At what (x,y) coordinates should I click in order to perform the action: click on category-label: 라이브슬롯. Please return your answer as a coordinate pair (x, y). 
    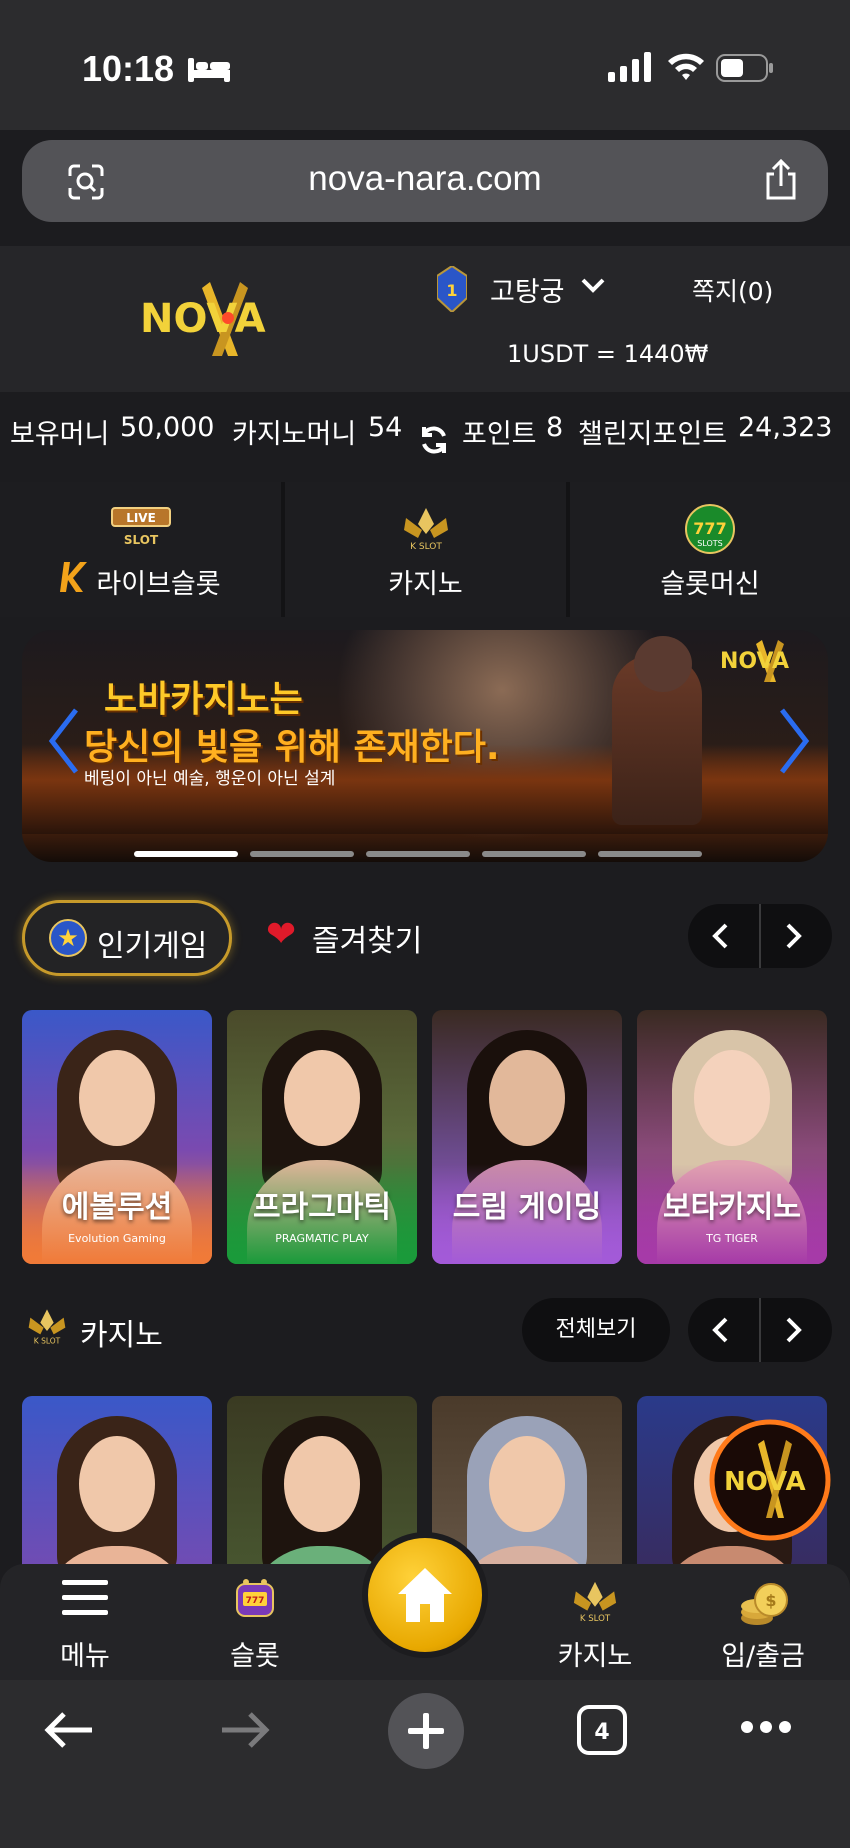
    Looking at the image, I should click on (158, 584).